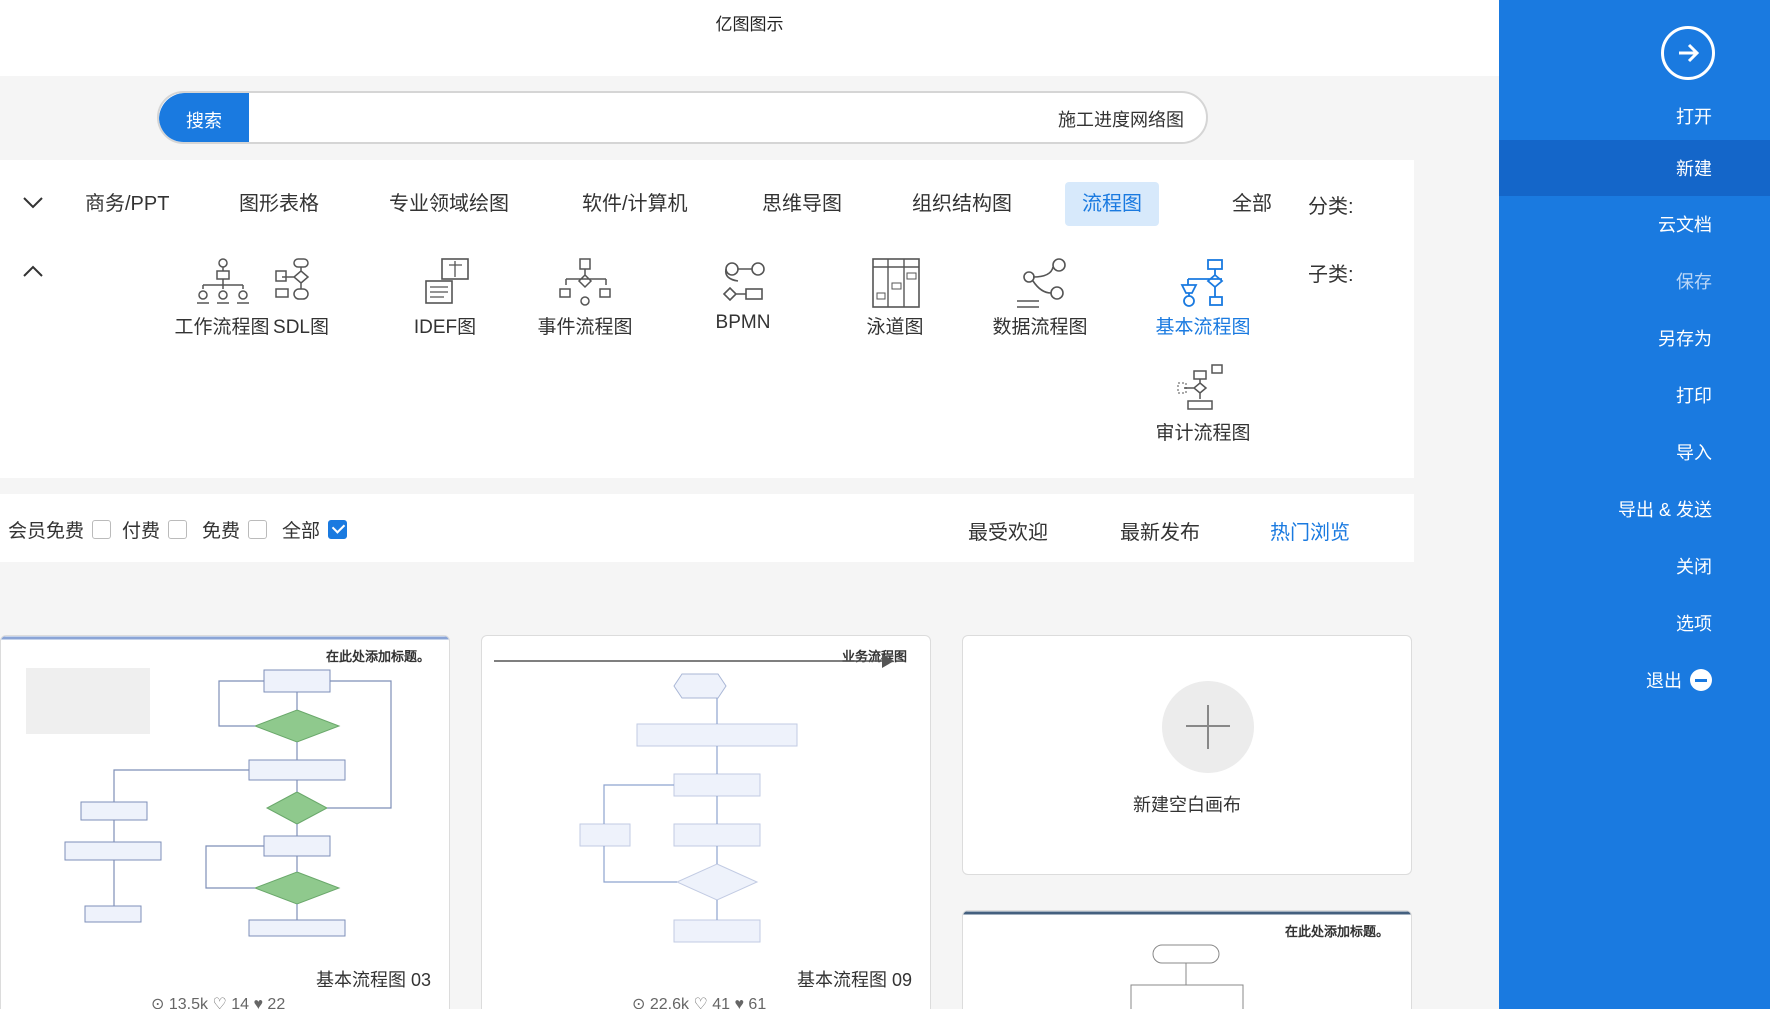 Image resolution: width=1770 pixels, height=1009 pixels. What do you see at coordinates (1310, 530) in the screenshot?
I see `sort-tab-hot: 热门浏览` at bounding box center [1310, 530].